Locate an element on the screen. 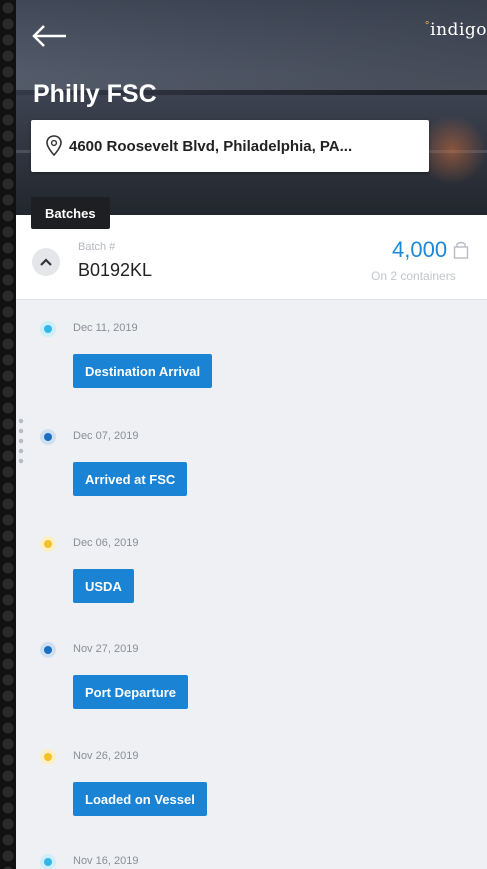  event-date: Dec 07, 2019 is located at coordinates (106, 436).